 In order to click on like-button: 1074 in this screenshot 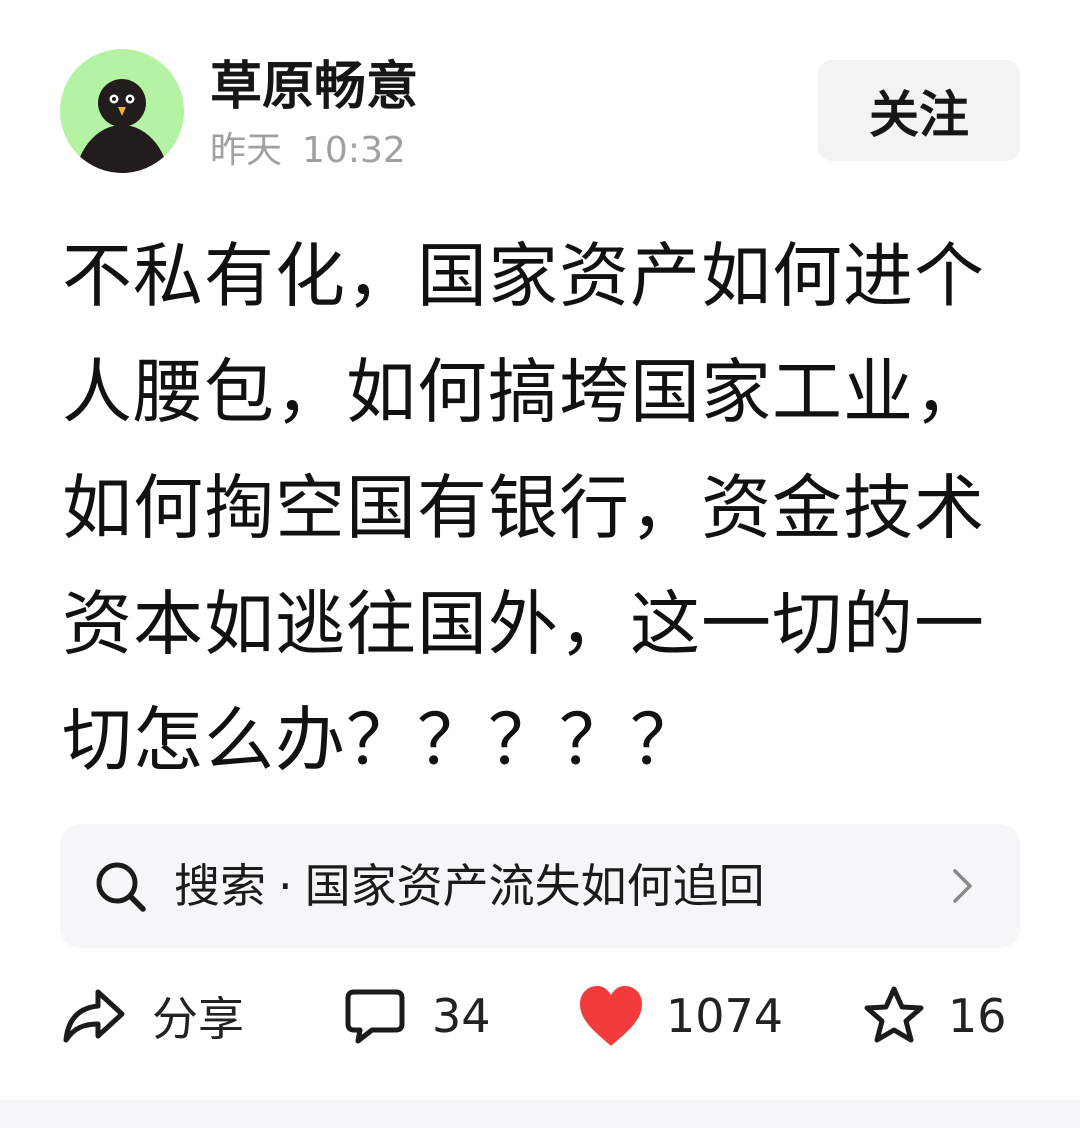, I will do `click(680, 1016)`.